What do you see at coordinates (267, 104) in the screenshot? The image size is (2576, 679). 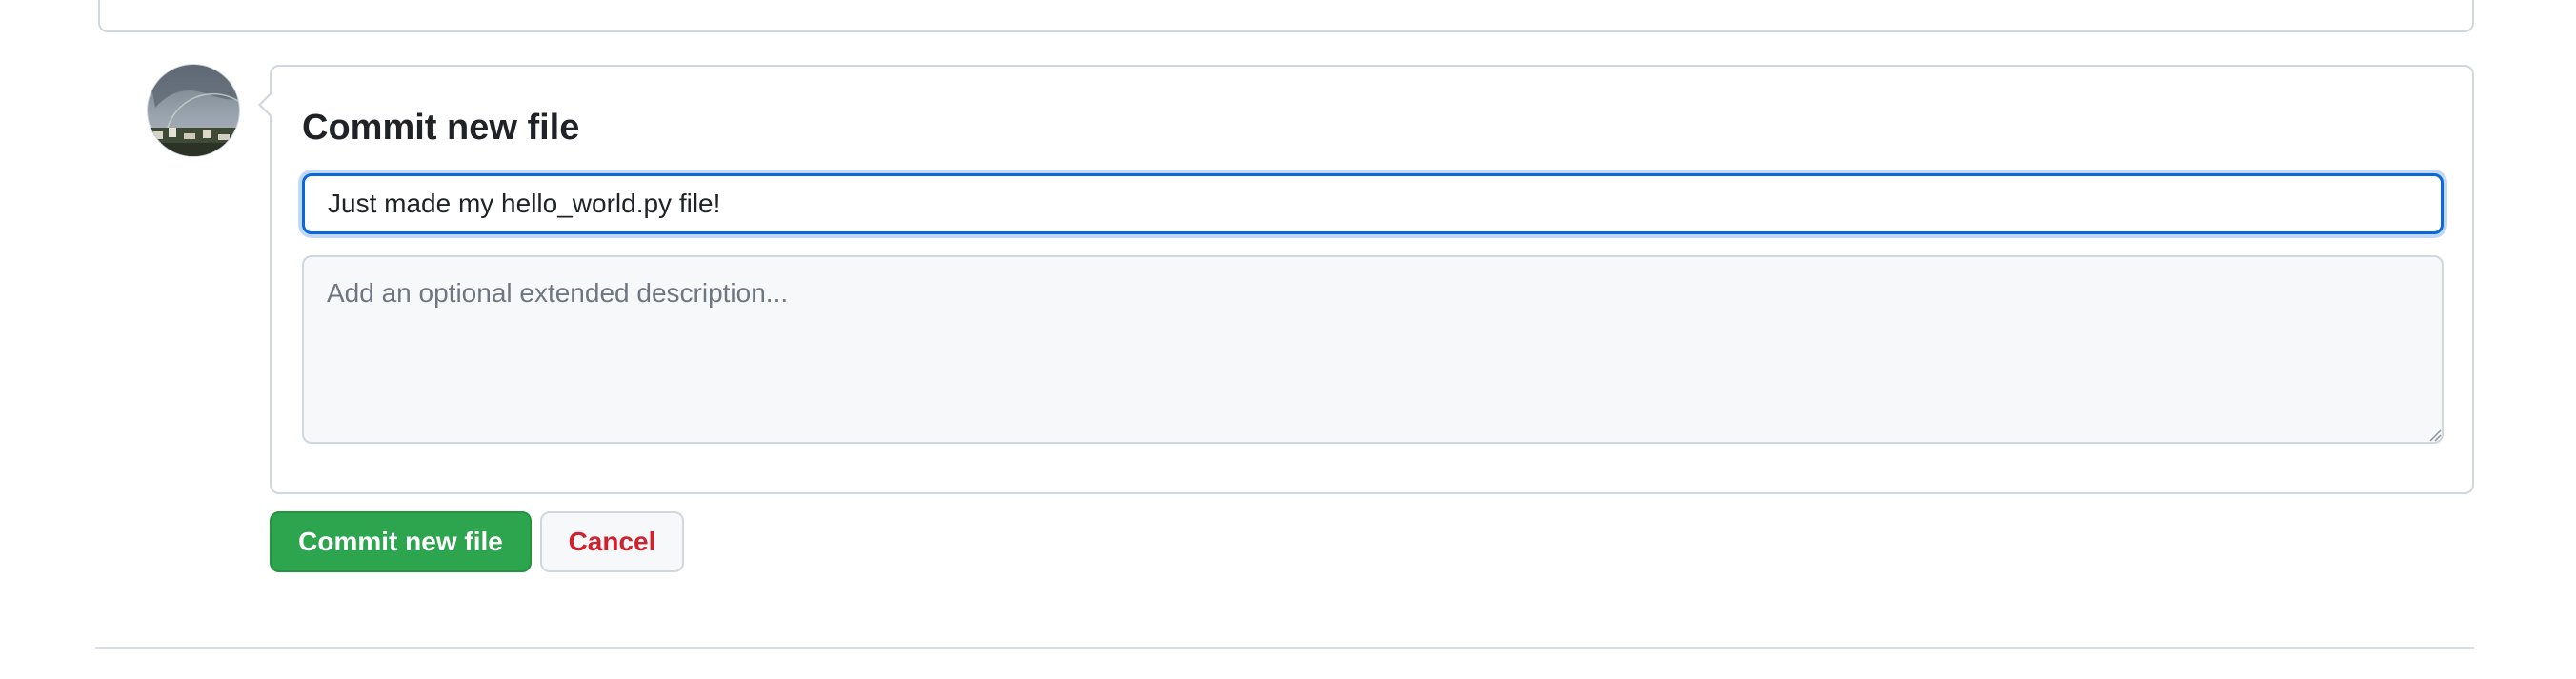 I see `speech-caret-fill` at bounding box center [267, 104].